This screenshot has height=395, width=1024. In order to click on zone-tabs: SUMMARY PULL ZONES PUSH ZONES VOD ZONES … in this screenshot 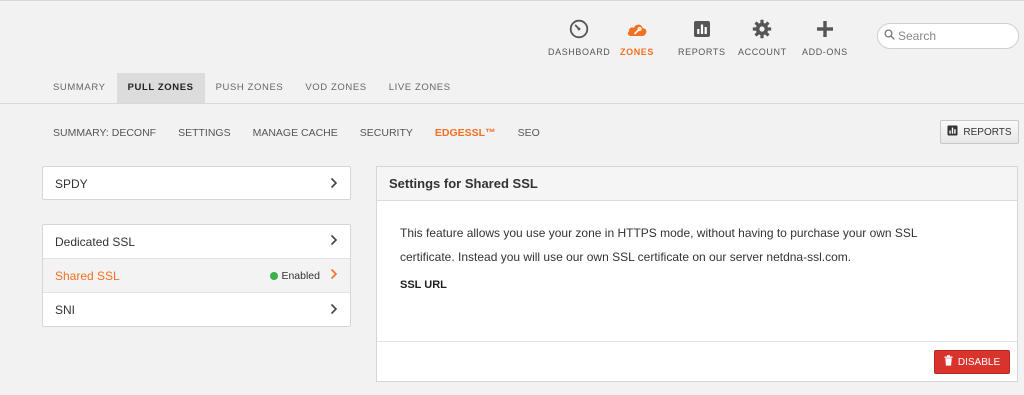, I will do `click(252, 88)`.